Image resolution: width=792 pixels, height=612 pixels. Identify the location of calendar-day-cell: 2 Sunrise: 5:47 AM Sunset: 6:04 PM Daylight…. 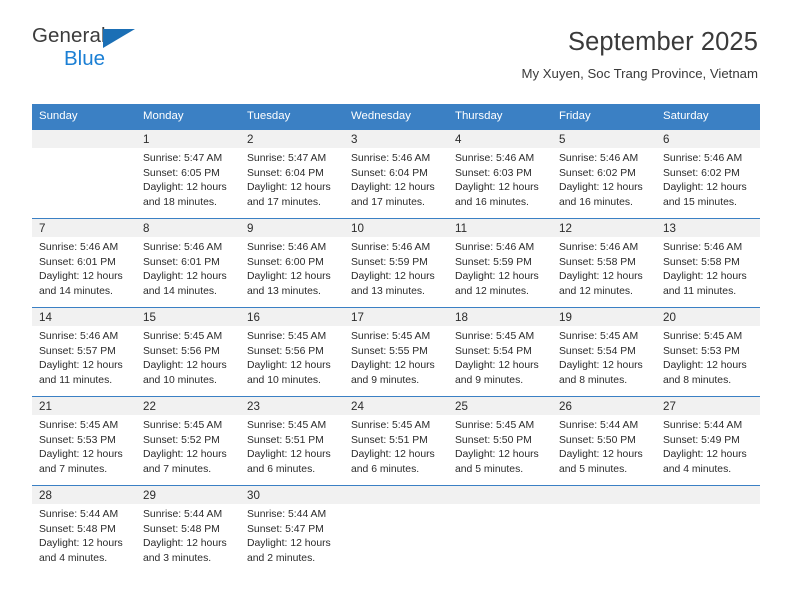
(292, 173).